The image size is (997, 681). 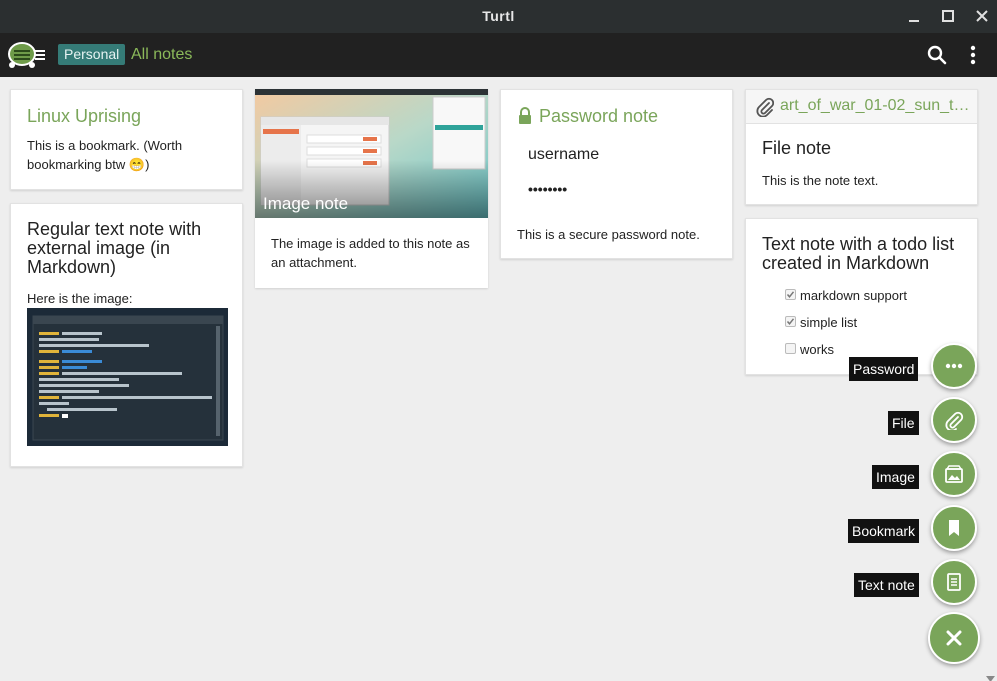 What do you see at coordinates (948, 16) in the screenshot?
I see `maximize-icon` at bounding box center [948, 16].